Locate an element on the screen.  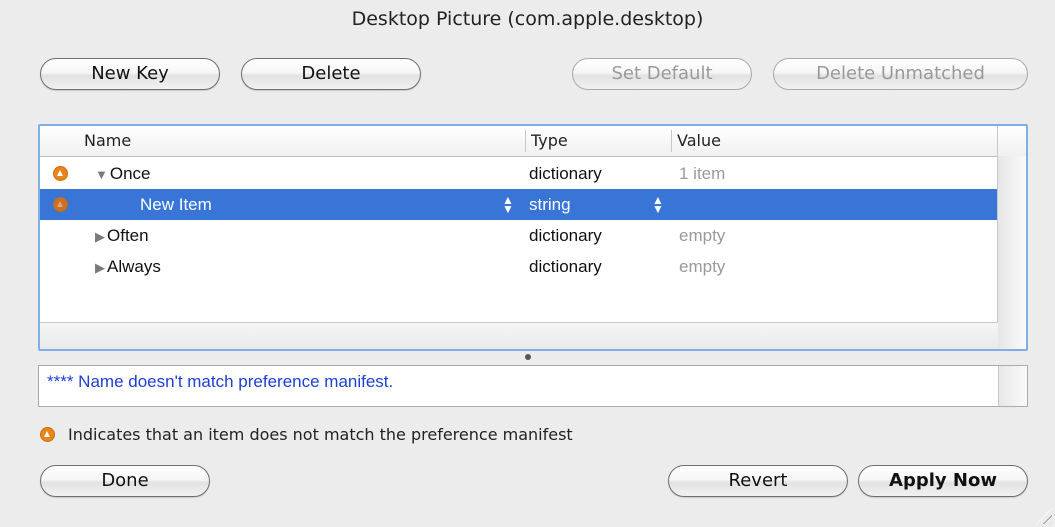
done-button: Done is located at coordinates (125, 481).